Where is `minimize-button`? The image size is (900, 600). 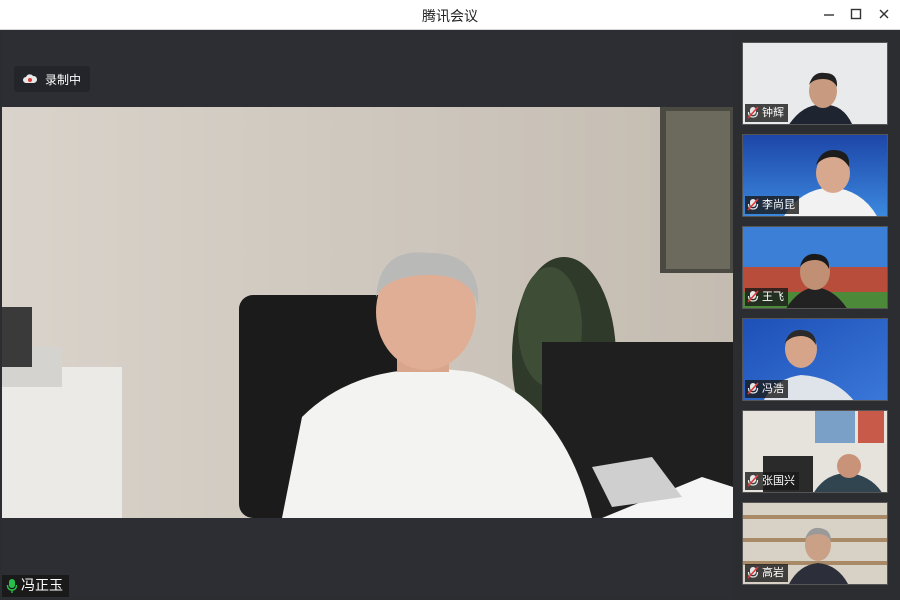 minimize-button is located at coordinates (829, 14).